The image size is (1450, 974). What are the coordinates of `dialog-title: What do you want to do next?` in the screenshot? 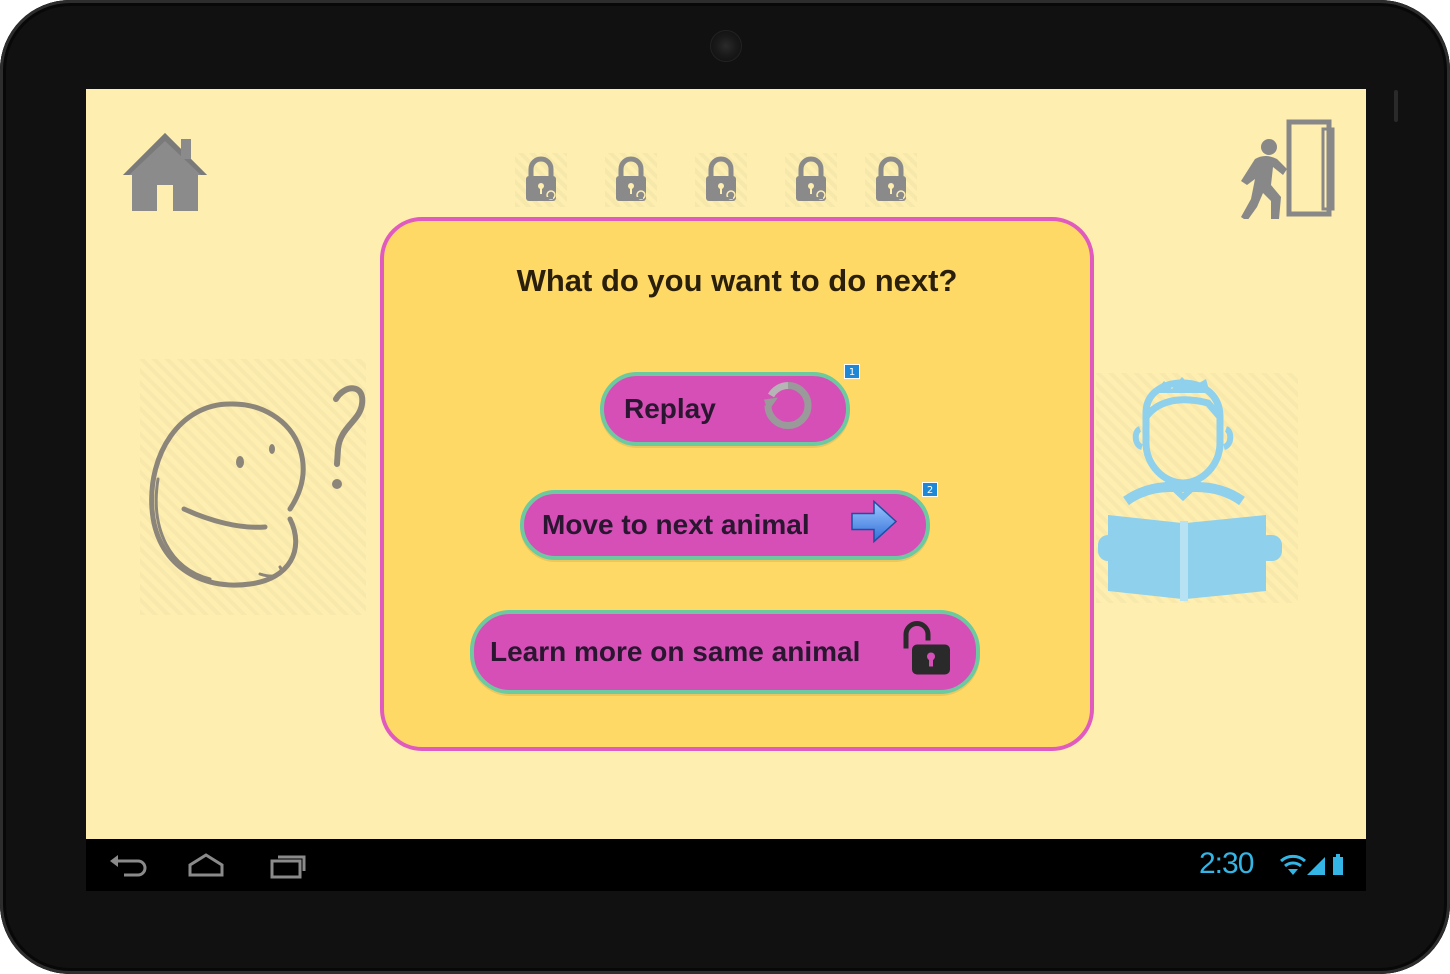 It's located at (737, 280).